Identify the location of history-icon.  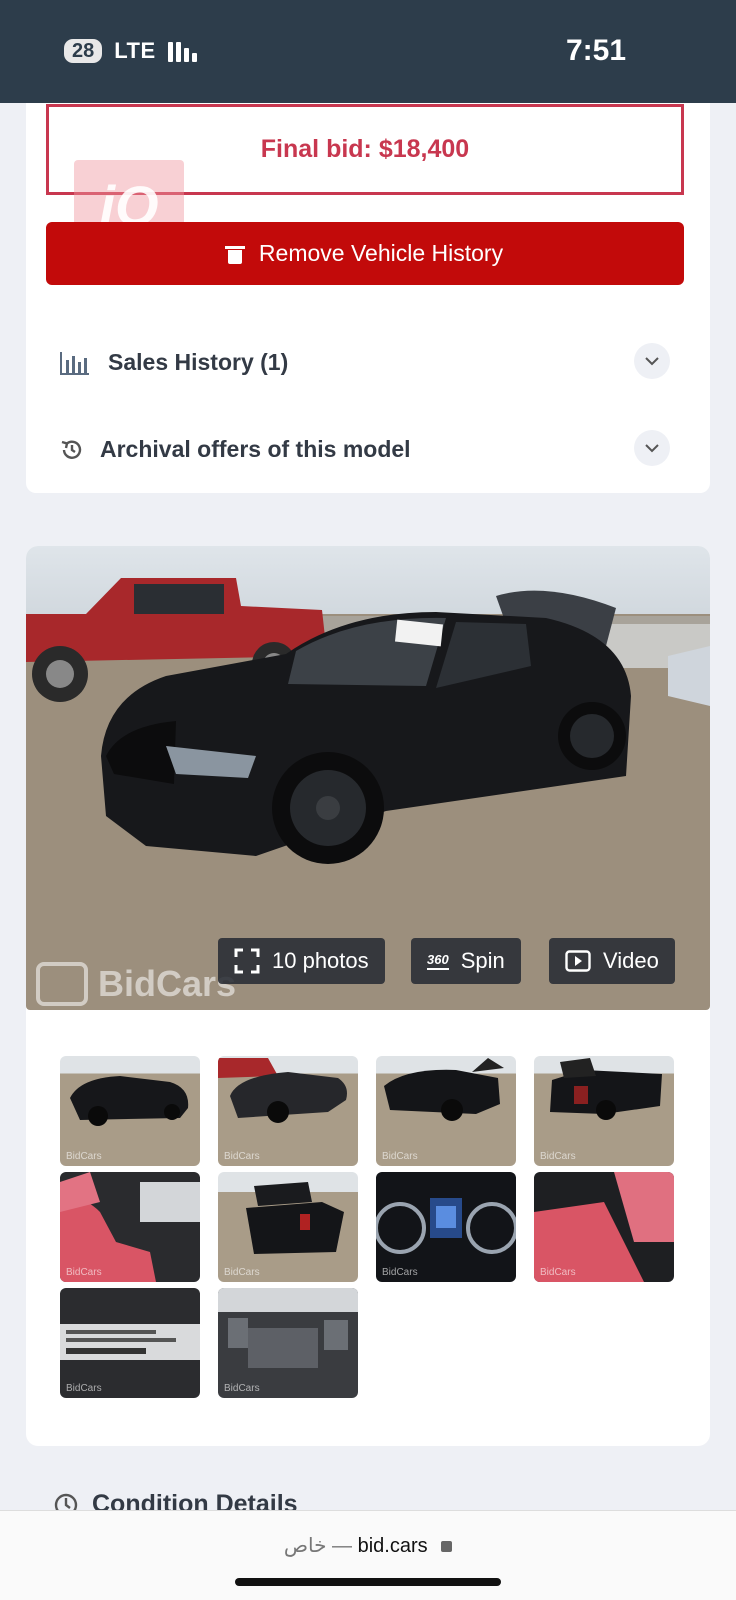
(72, 449).